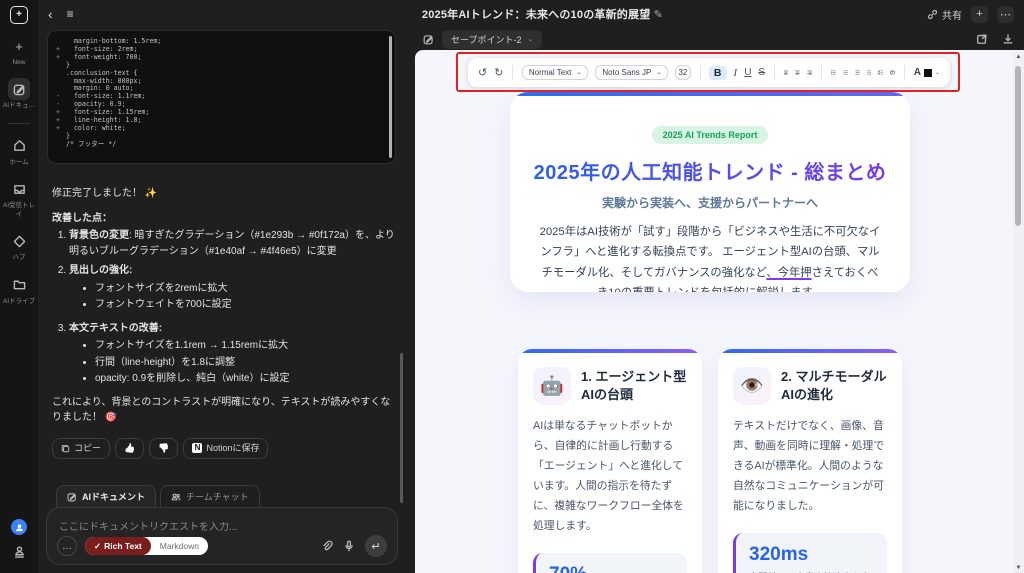 The height and width of the screenshot is (573, 1024). I want to click on redo-icon: ↻, so click(498, 72).